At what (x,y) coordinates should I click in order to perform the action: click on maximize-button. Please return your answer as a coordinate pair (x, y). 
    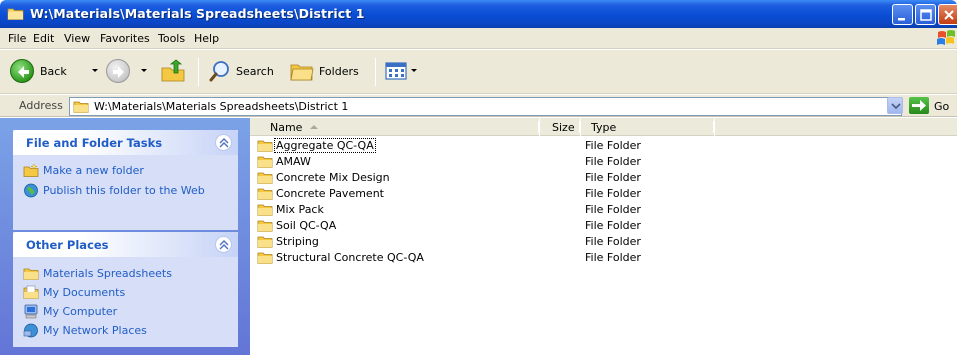
    Looking at the image, I should click on (925, 14).